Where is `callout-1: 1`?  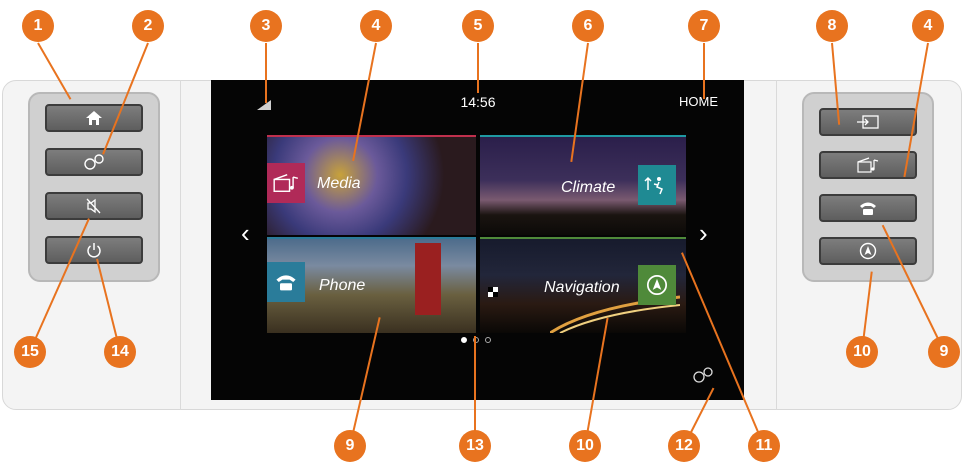 callout-1: 1 is located at coordinates (38, 26).